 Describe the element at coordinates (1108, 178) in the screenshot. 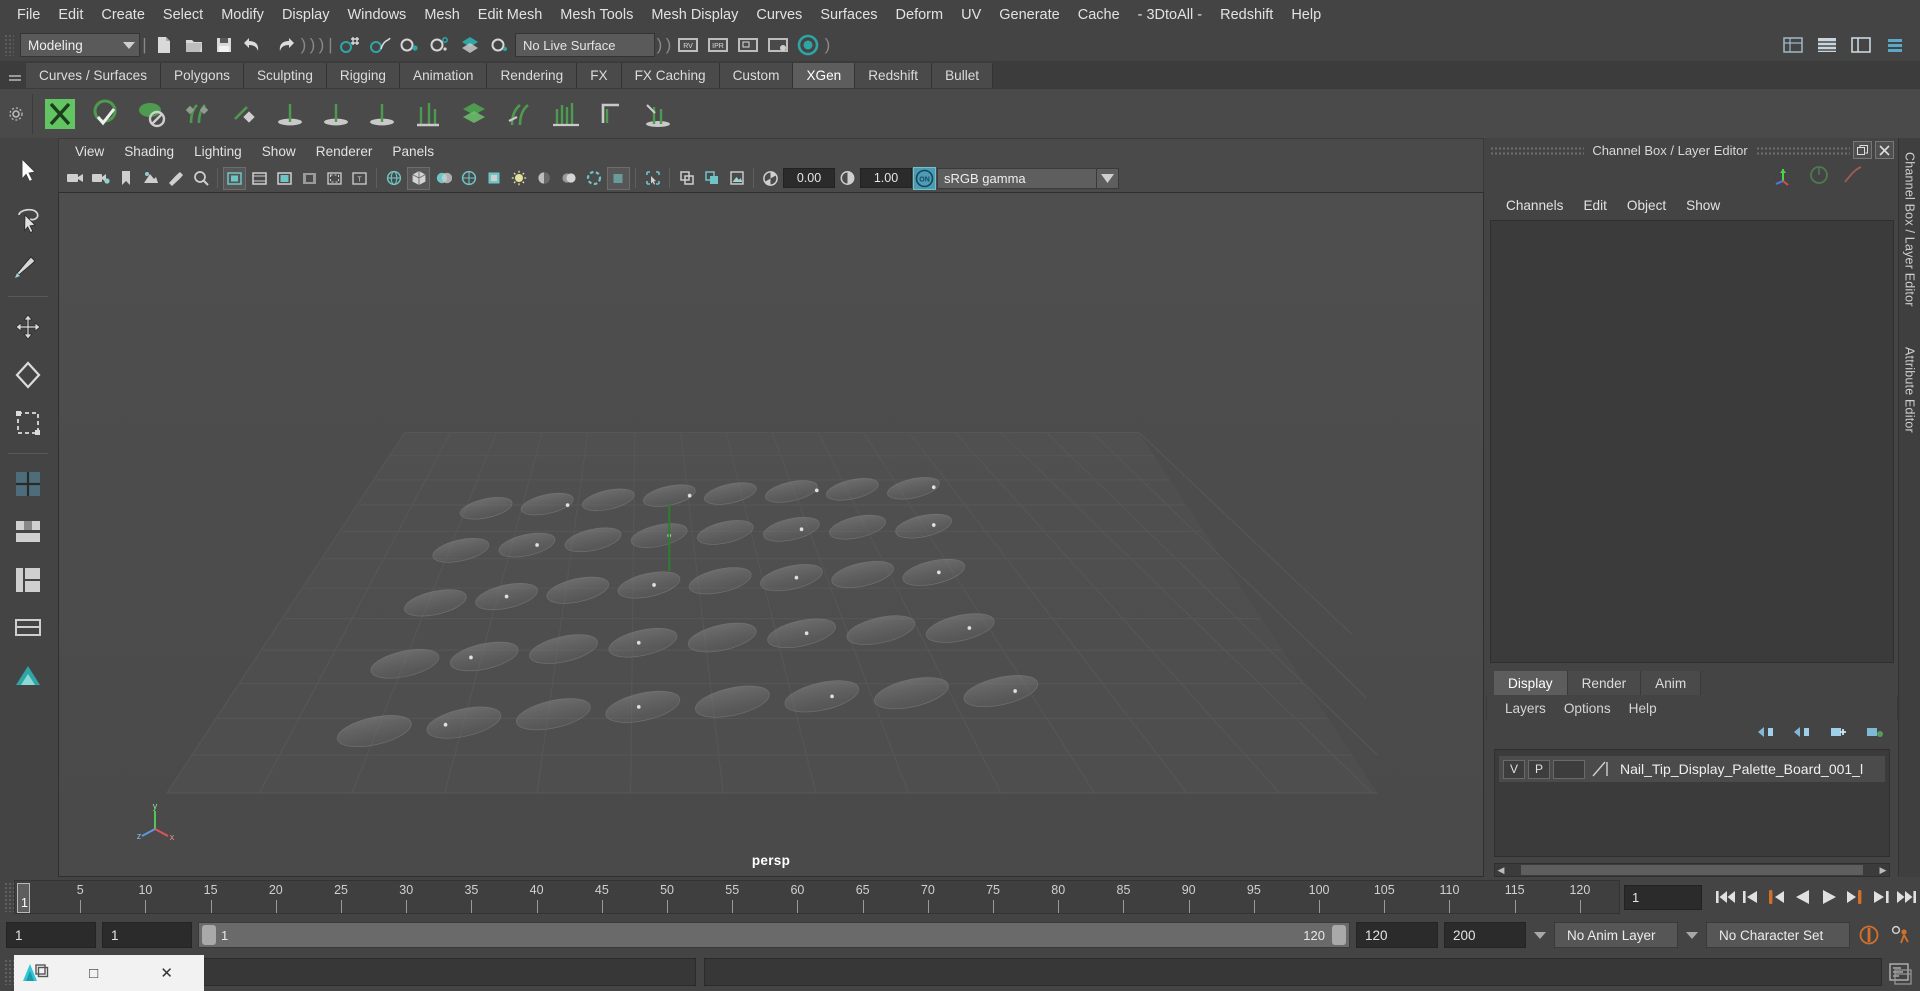

I see `color-profile-dropdown-arrow-icon` at that location.